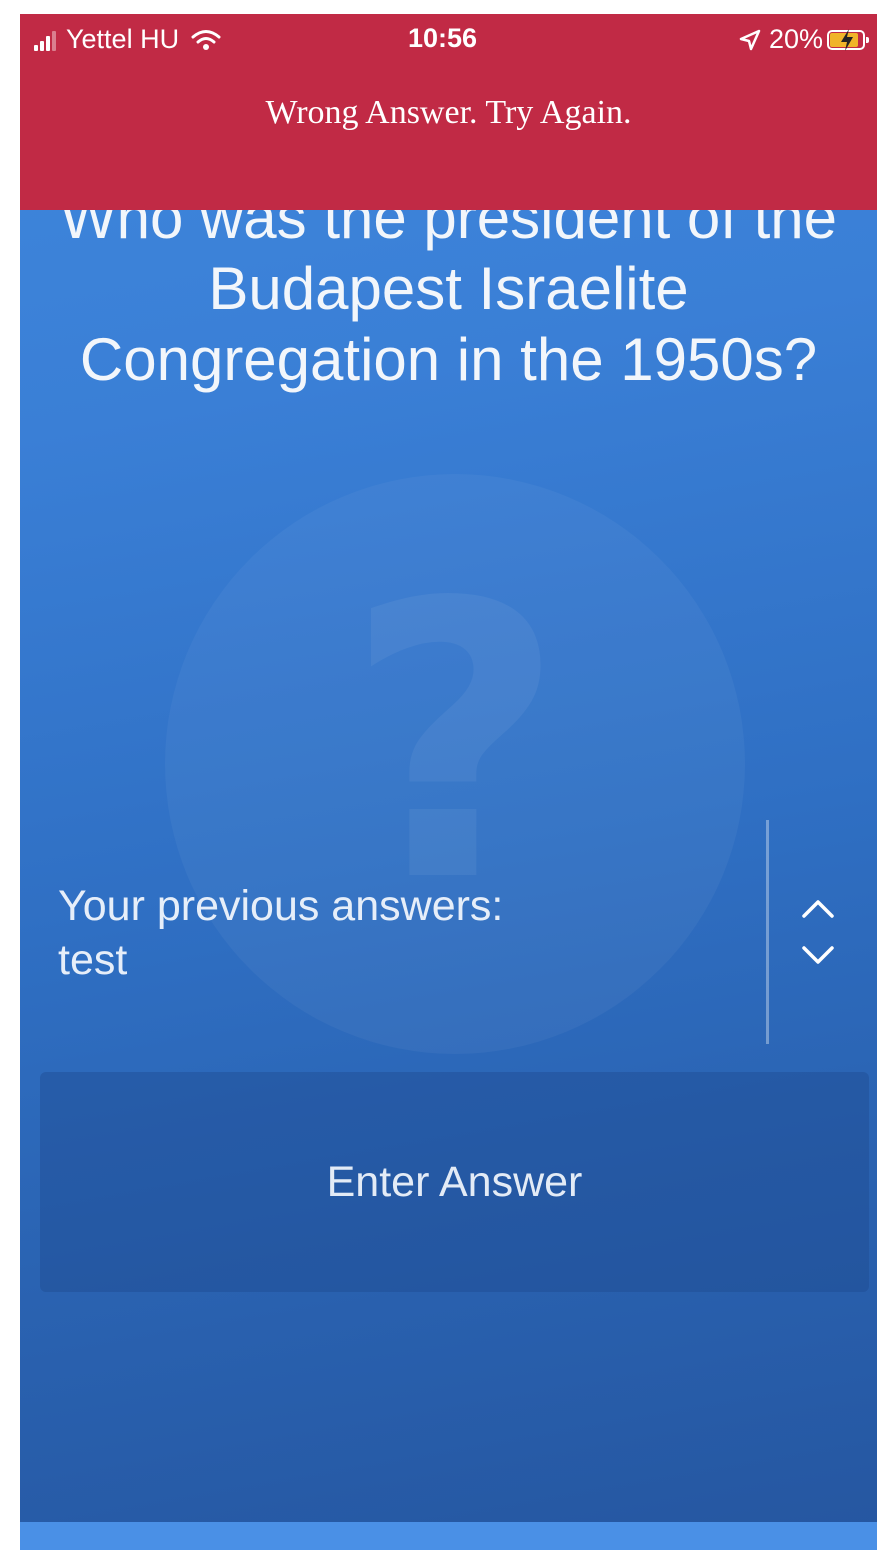  What do you see at coordinates (454, 1182) in the screenshot?
I see `enter-answer-button: Enter Answer` at bounding box center [454, 1182].